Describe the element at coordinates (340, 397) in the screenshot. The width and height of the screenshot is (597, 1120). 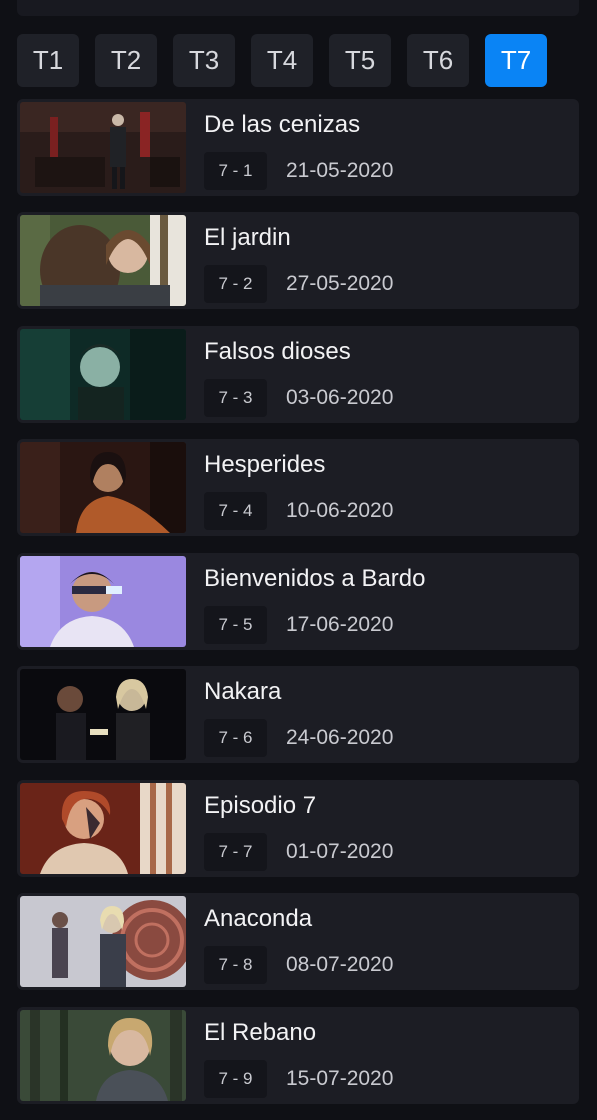
I see `episode-date: 03-06-2020` at that location.